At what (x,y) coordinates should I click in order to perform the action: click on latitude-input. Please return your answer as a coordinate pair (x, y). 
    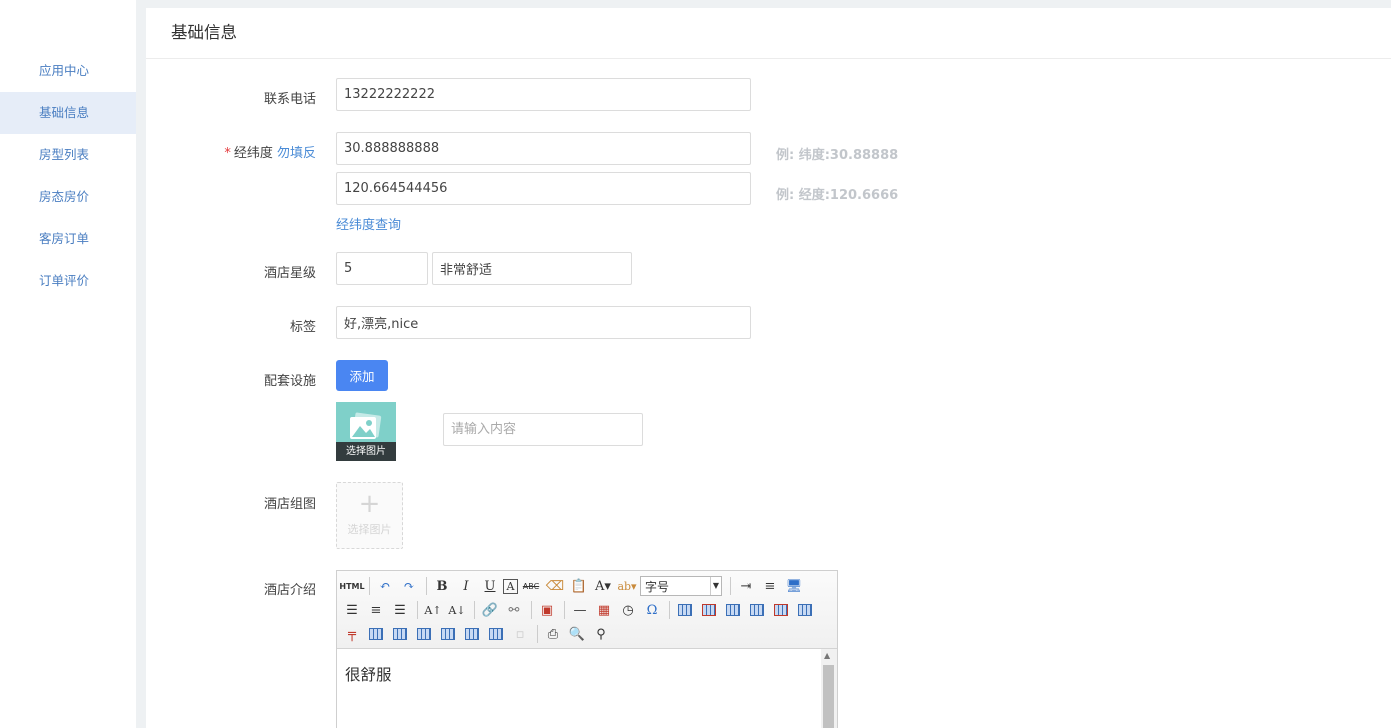
    Looking at the image, I should click on (543, 148).